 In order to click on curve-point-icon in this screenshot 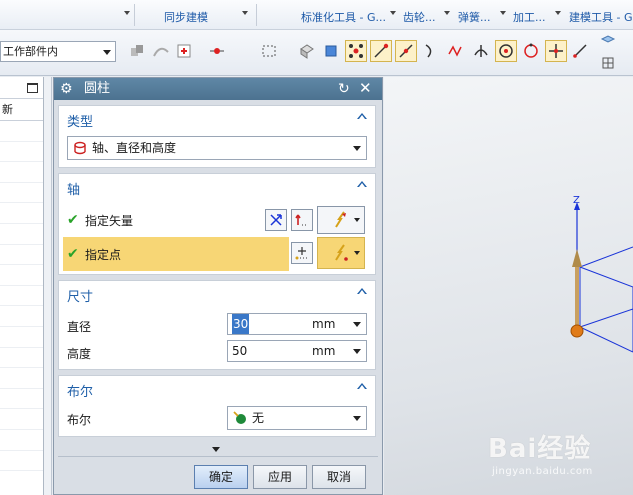, I will do `click(431, 51)`.